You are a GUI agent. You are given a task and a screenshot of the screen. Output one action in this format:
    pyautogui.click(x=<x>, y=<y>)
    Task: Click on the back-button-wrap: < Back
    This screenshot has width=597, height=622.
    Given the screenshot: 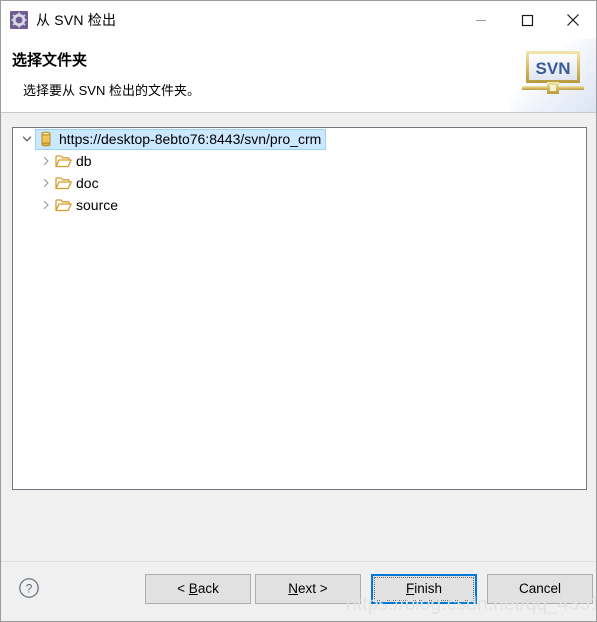 What is the action you would take?
    pyautogui.click(x=198, y=589)
    